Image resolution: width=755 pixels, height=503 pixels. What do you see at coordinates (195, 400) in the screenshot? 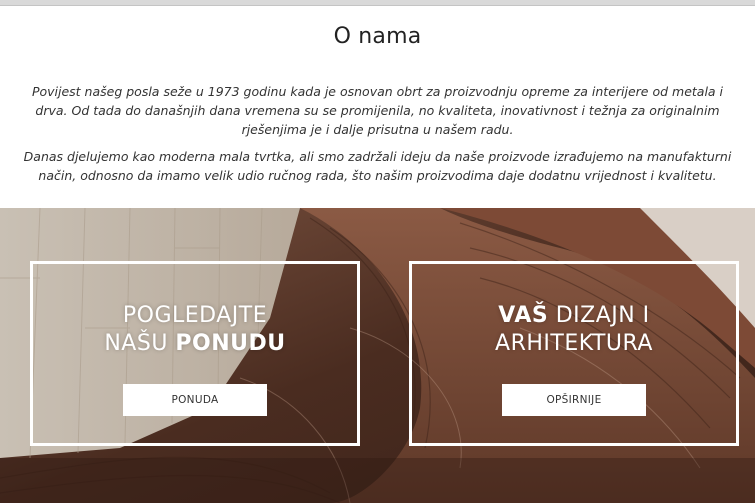
I see `offer-button: PONUDA` at bounding box center [195, 400].